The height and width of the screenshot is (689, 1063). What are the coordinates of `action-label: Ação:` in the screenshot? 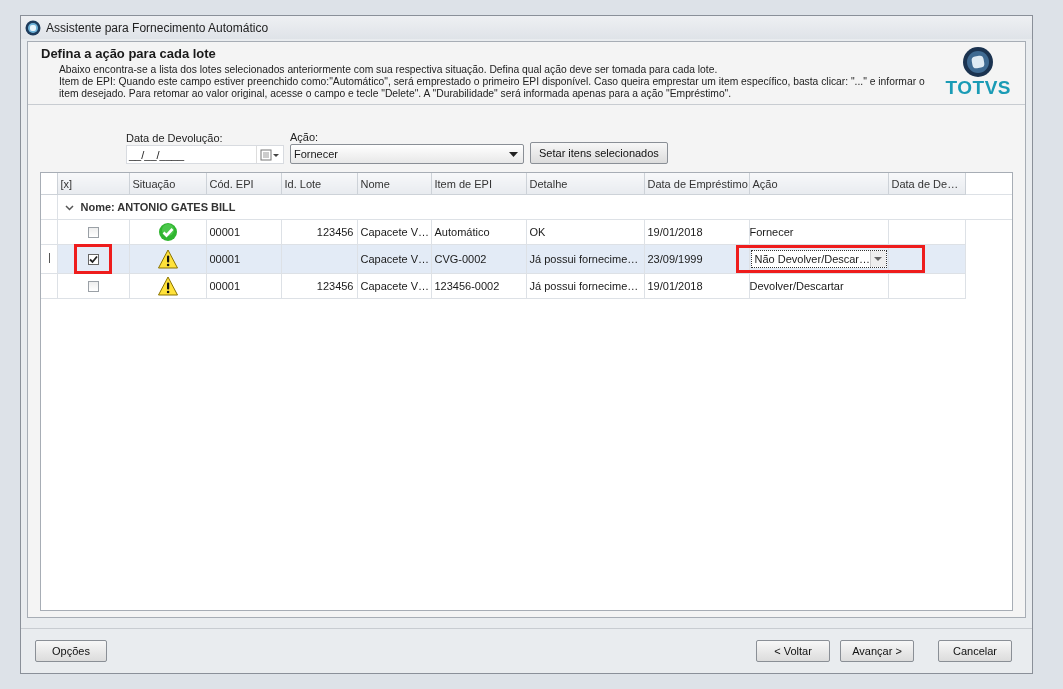 It's located at (305, 137).